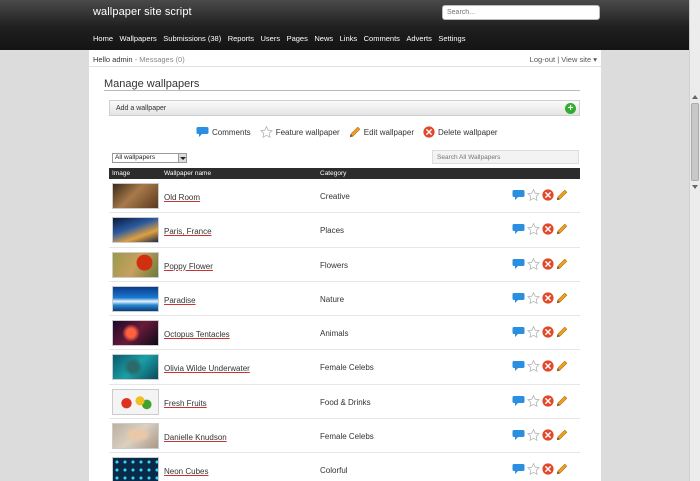  Describe the element at coordinates (103, 38) in the screenshot. I see `nav-home: Home` at that location.